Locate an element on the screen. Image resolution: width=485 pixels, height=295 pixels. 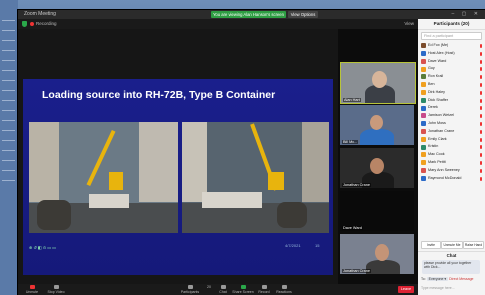
window-title: Zoom Meeting is located at coordinates (40, 14).